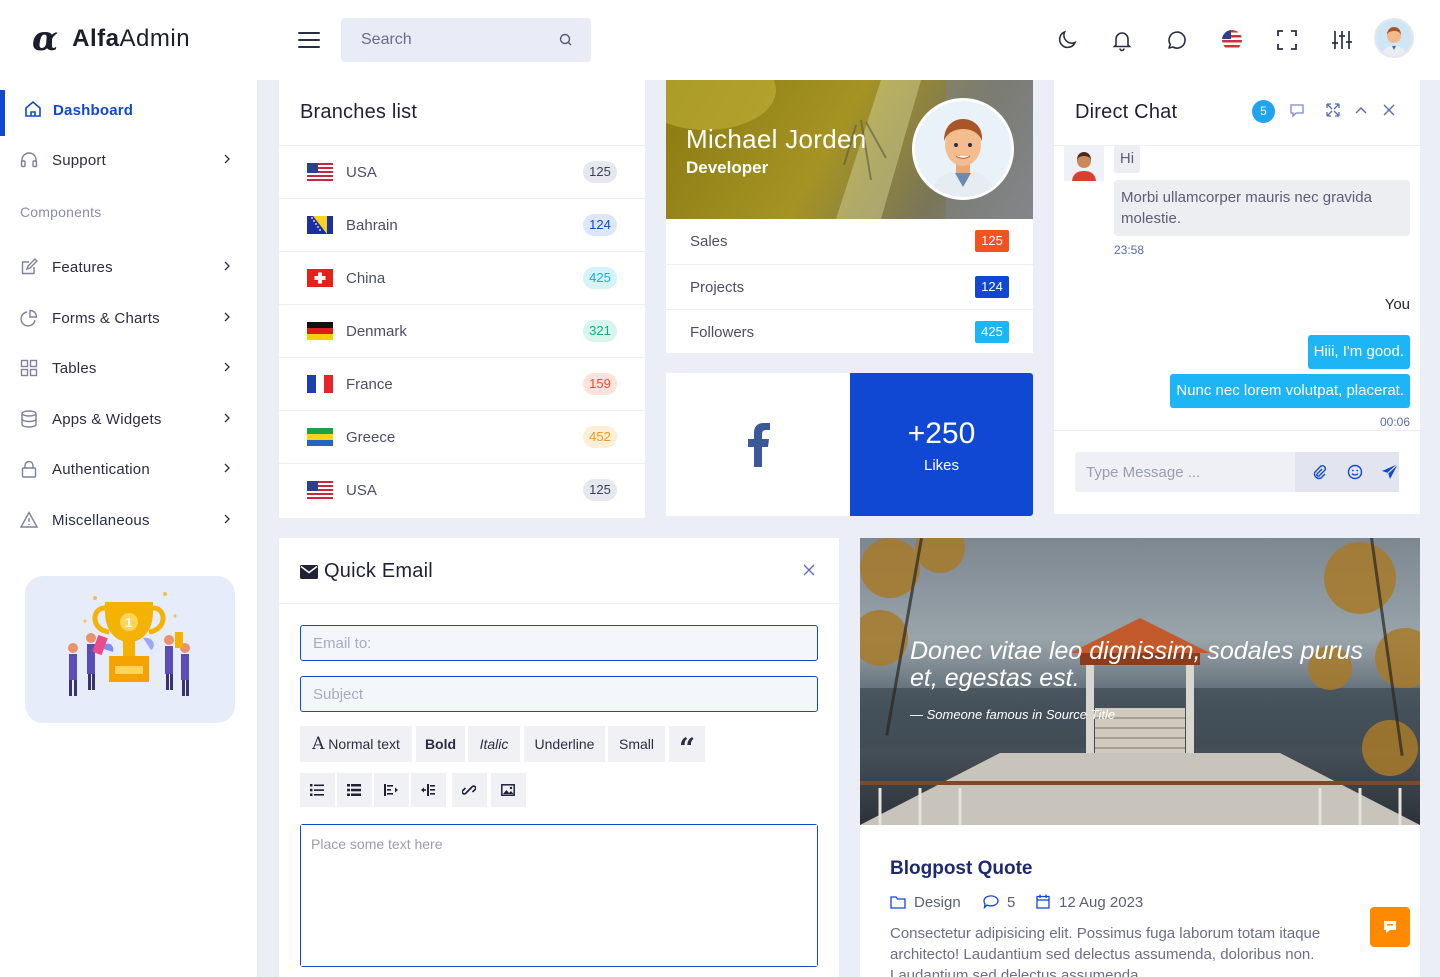 This screenshot has width=1440, height=977. What do you see at coordinates (1122, 40) in the screenshot?
I see `notifications-bell-icon` at bounding box center [1122, 40].